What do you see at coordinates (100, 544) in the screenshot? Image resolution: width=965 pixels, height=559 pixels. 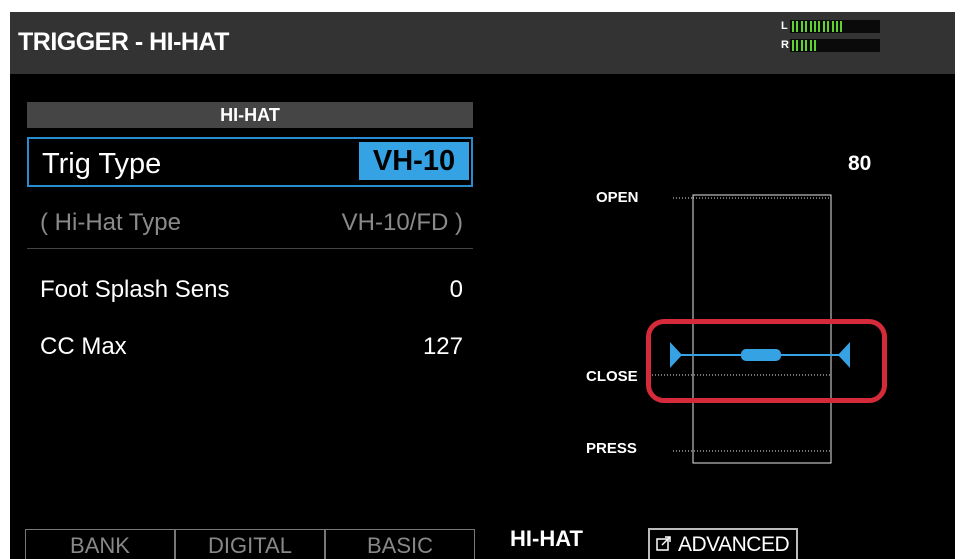 I see `tab-bank: BANK` at bounding box center [100, 544].